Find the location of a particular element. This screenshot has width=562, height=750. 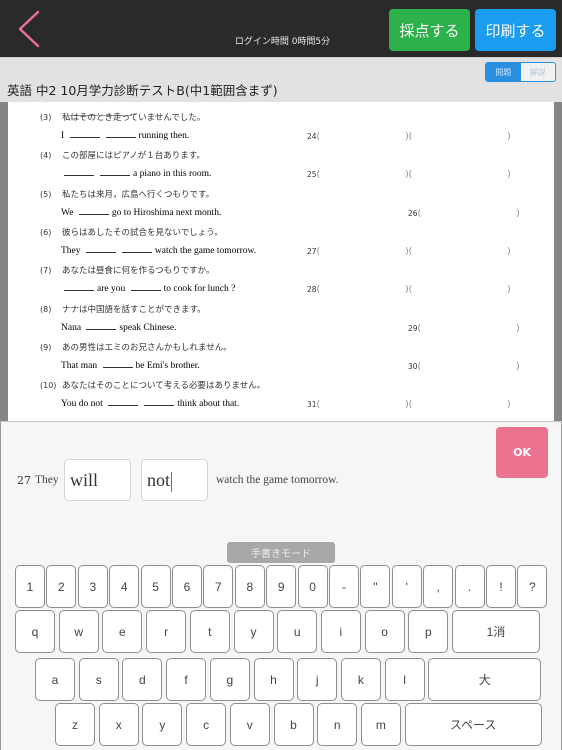

key-p: p is located at coordinates (428, 631).